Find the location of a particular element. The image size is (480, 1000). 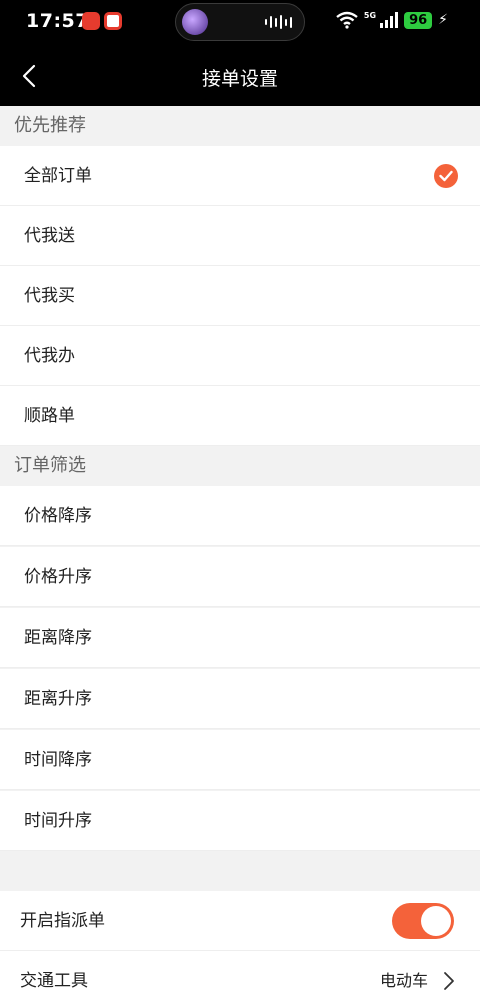

section-spacer is located at coordinates (240, 871).